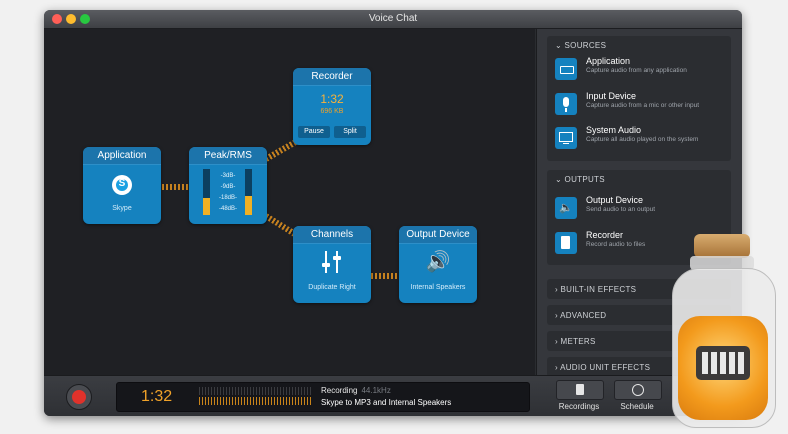 The width and height of the screenshot is (788, 434). I want to click on section-title: › AUDIO UNIT EFFECTS, so click(602, 367).